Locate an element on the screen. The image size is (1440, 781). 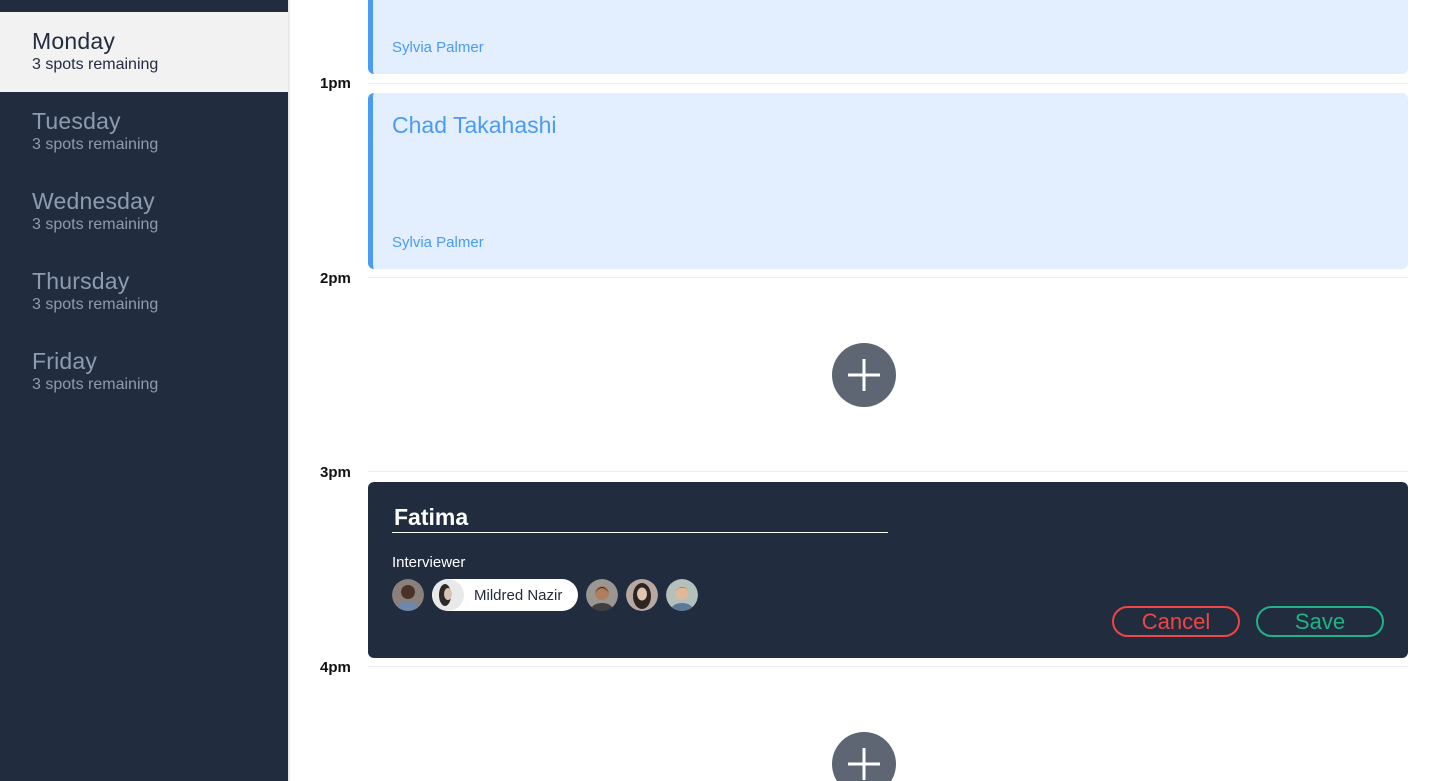
sidebar-item-friday: Friday 3 spots remaining is located at coordinates (144, 372).